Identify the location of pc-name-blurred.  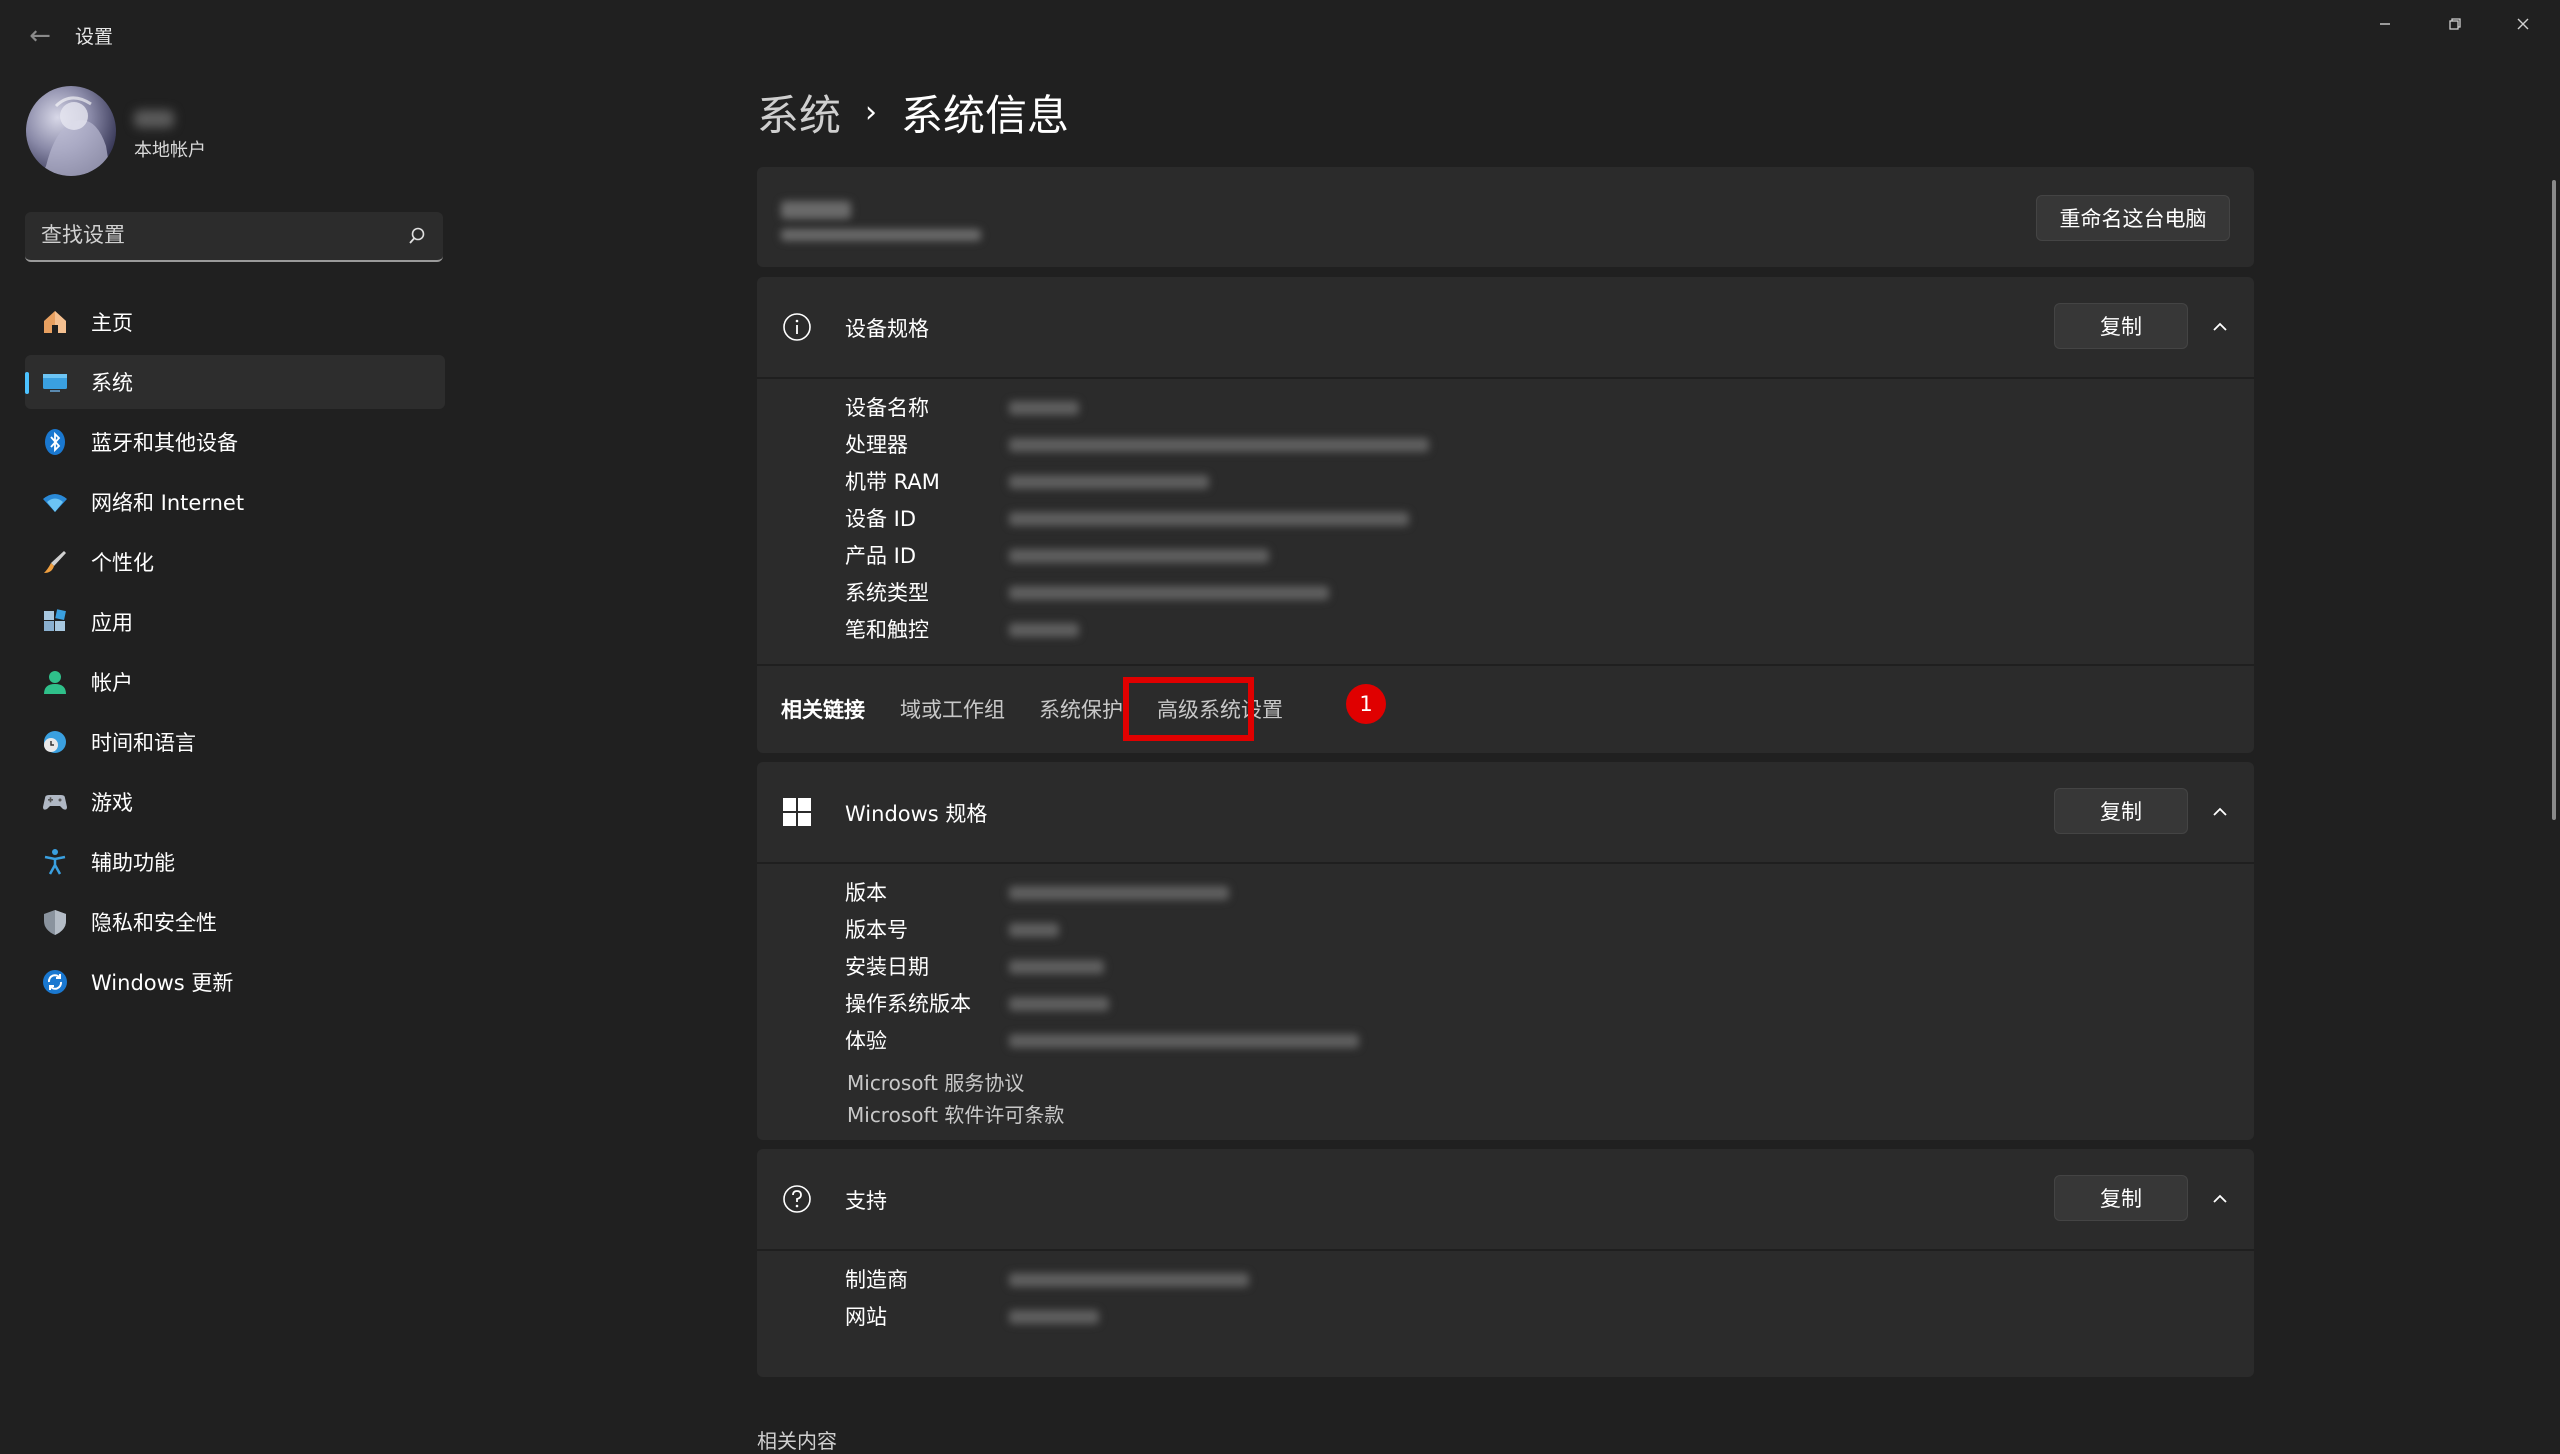
(816, 210).